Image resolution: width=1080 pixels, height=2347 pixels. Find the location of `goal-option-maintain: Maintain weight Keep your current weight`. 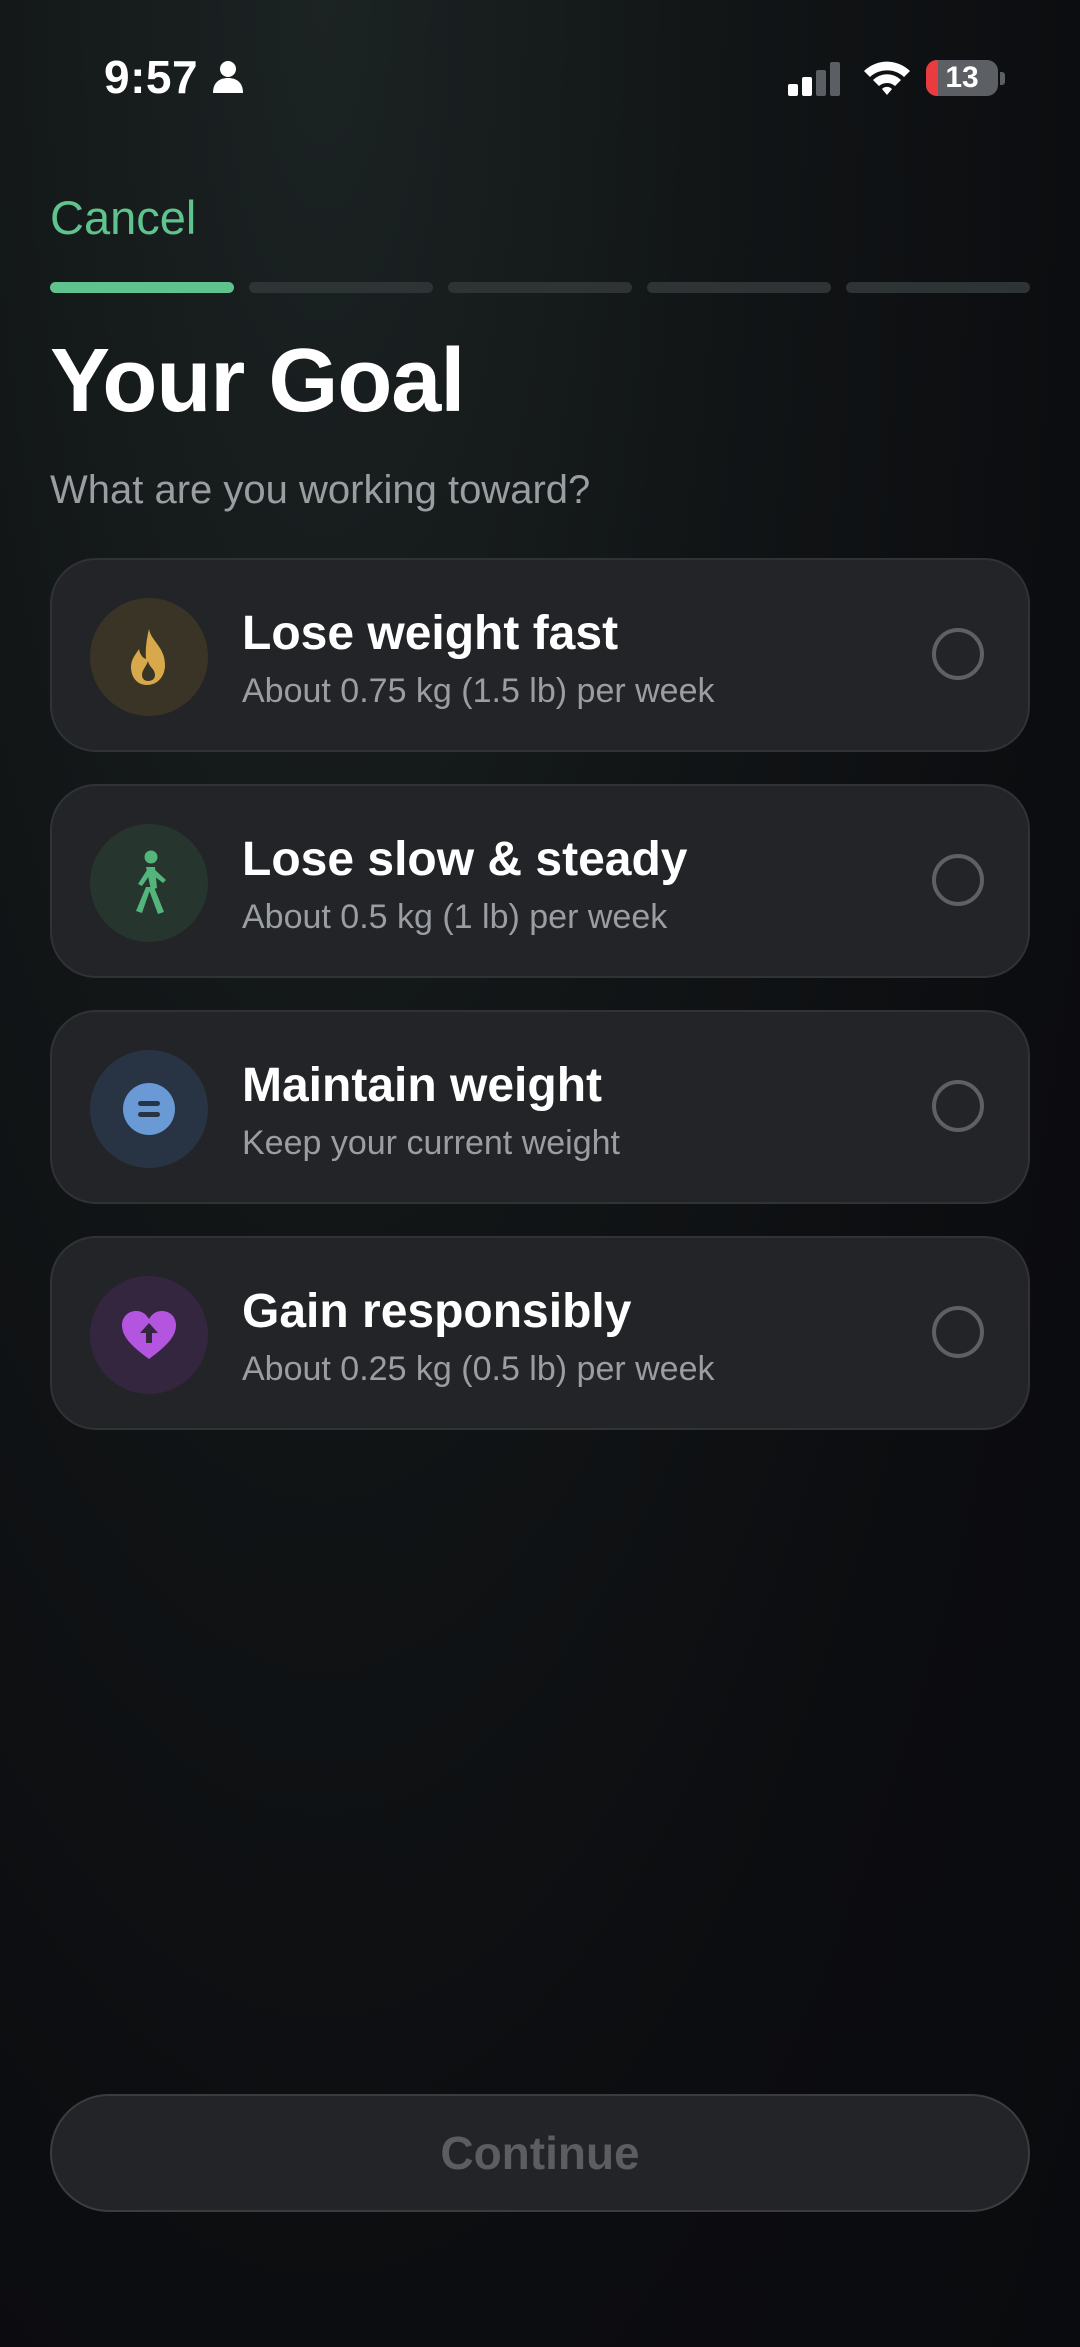

goal-option-maintain: Maintain weight Keep your current weight is located at coordinates (540, 1107).